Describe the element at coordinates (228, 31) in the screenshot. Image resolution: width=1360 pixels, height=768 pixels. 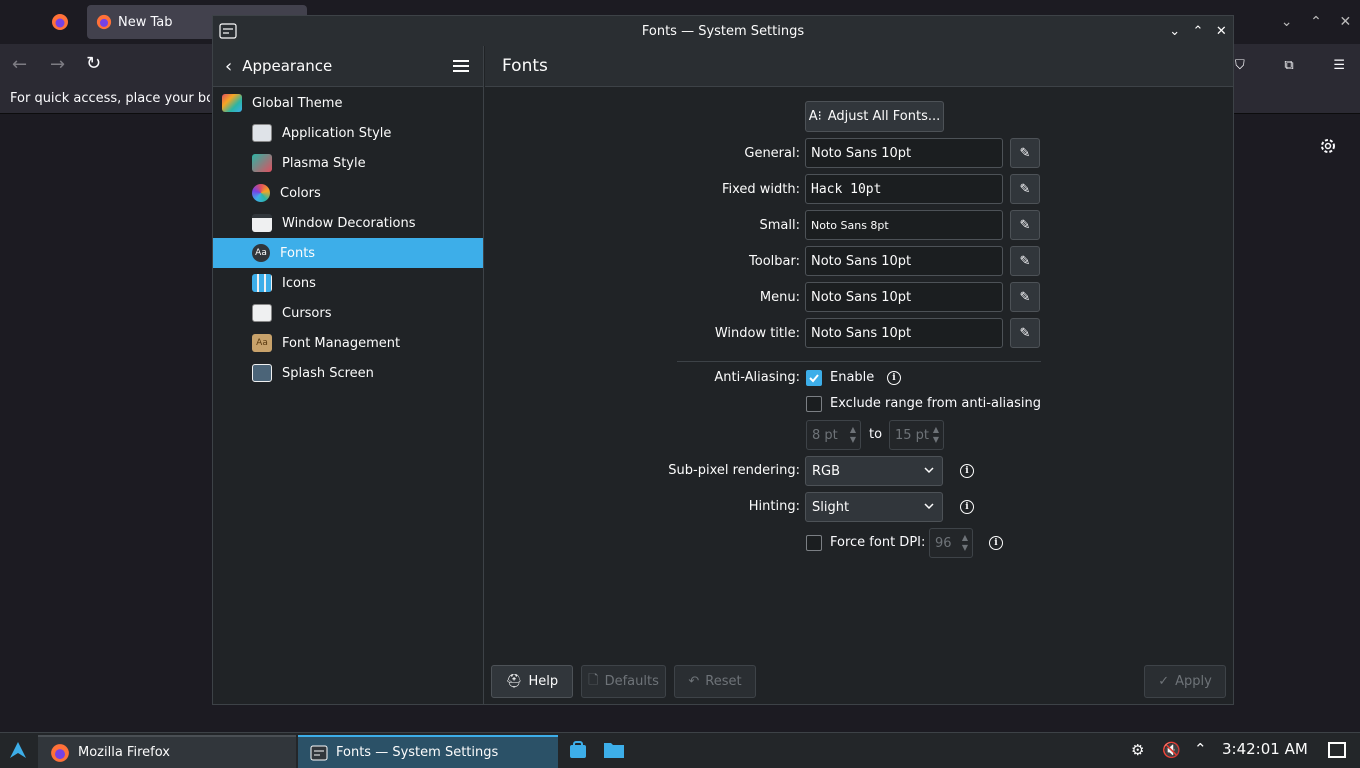
I see `window-menu-icon` at that location.